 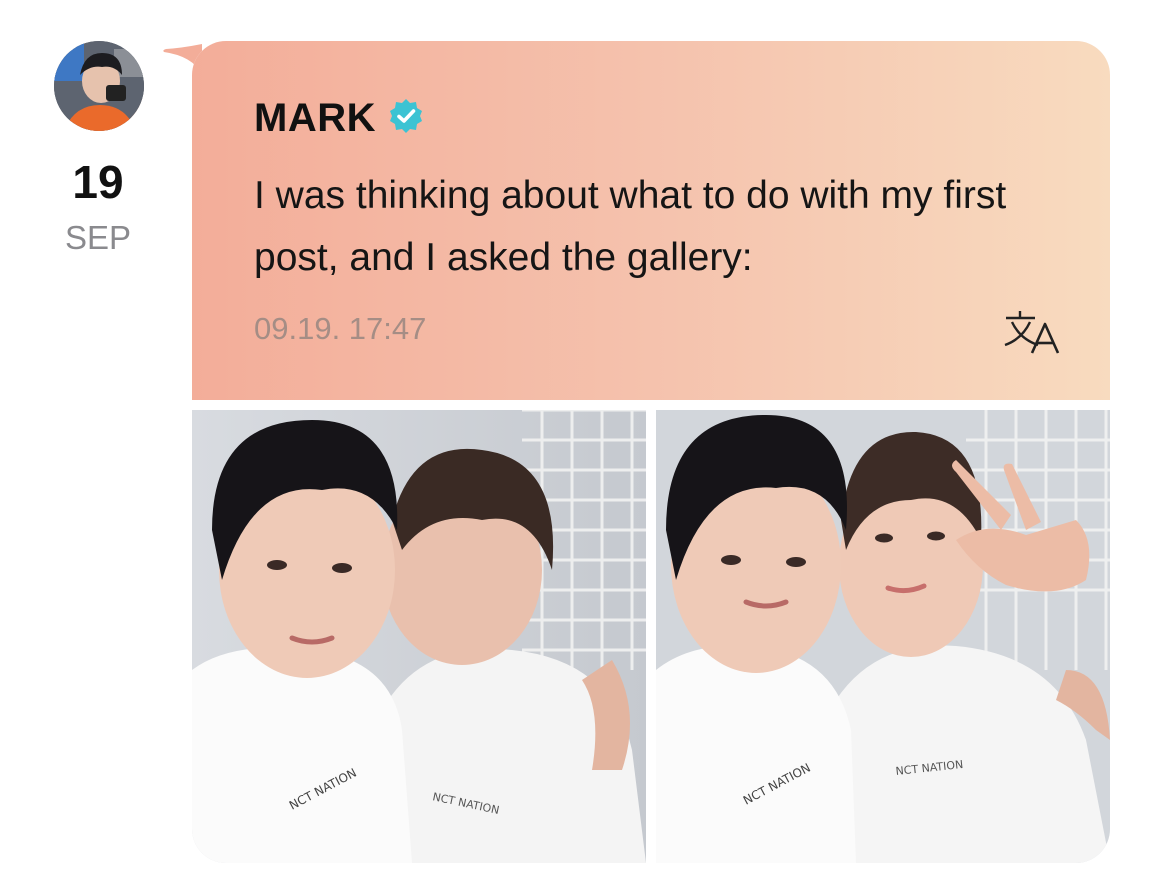 I want to click on author-avatar, so click(x=99, y=86).